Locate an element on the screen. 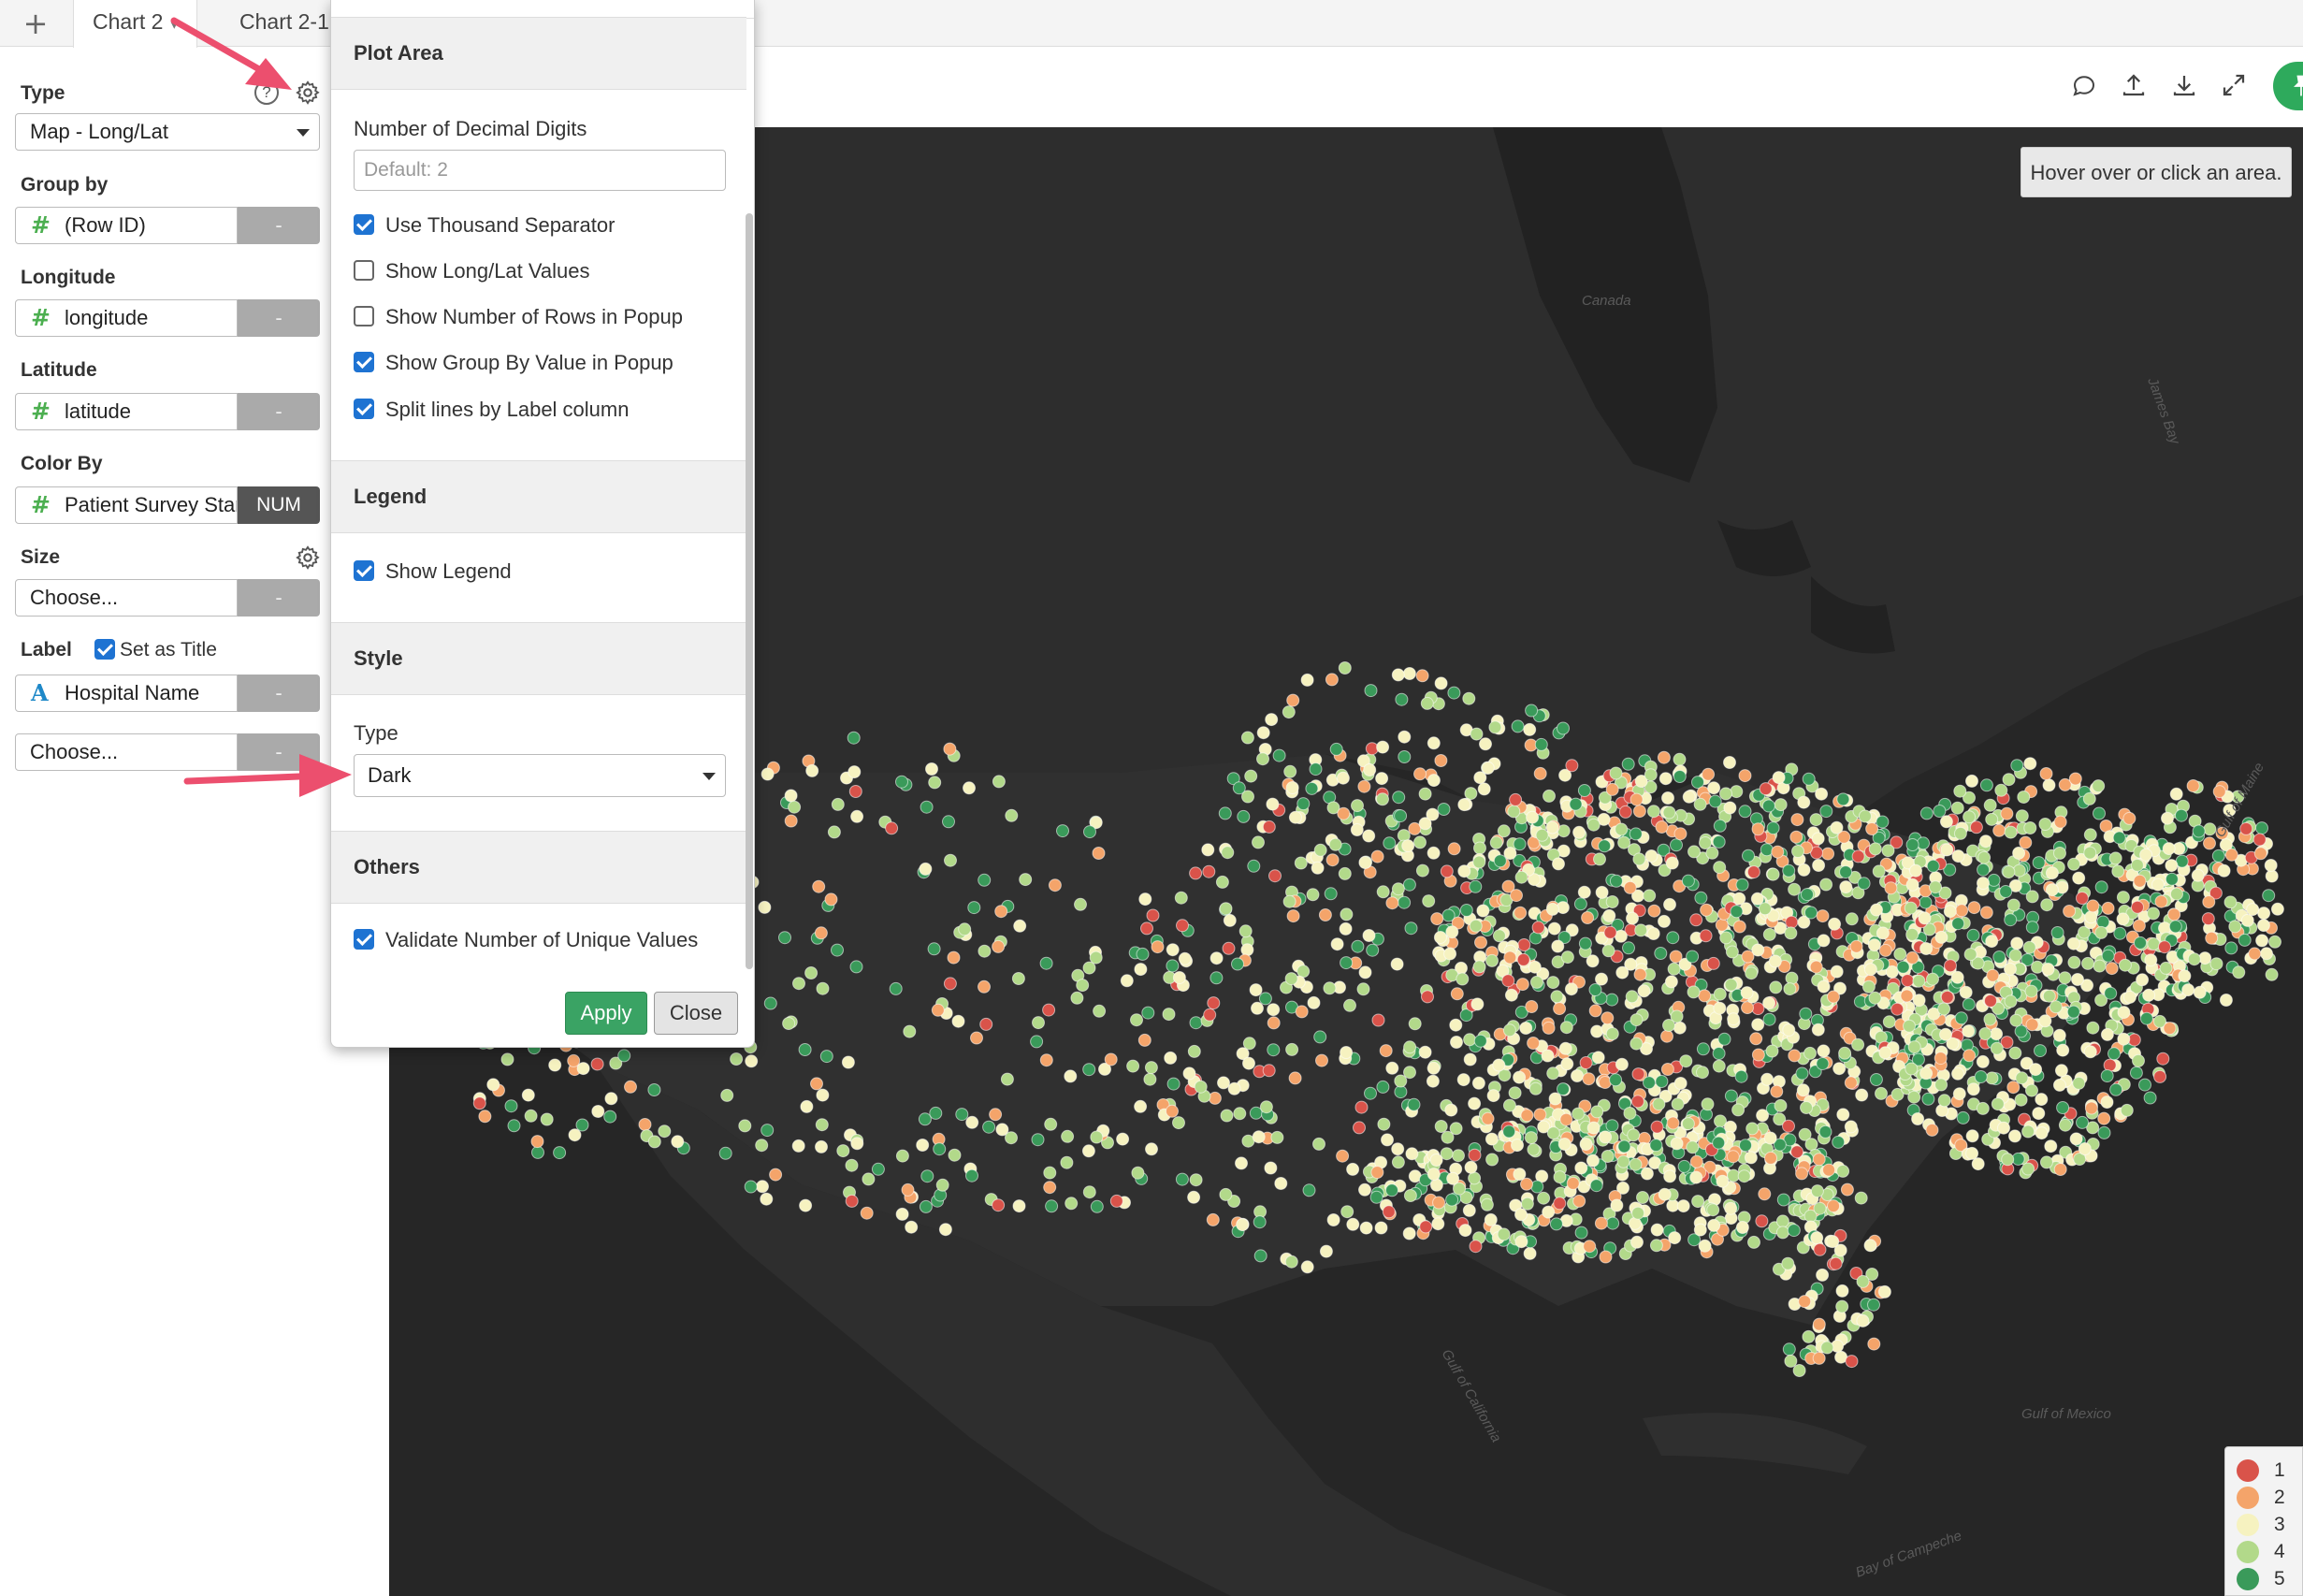 The width and height of the screenshot is (2303, 1596). longitude-aggregate-button: - is located at coordinates (279, 318).